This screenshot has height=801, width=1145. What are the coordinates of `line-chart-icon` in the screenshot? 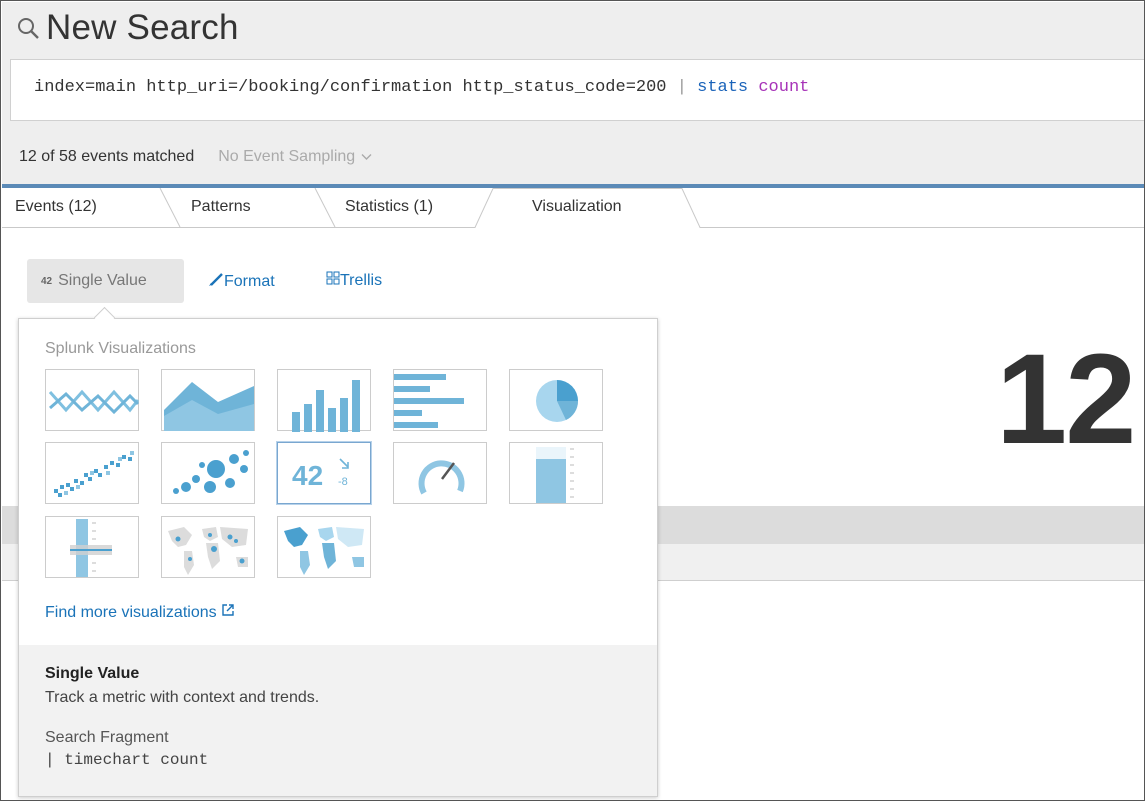 It's located at (94, 402).